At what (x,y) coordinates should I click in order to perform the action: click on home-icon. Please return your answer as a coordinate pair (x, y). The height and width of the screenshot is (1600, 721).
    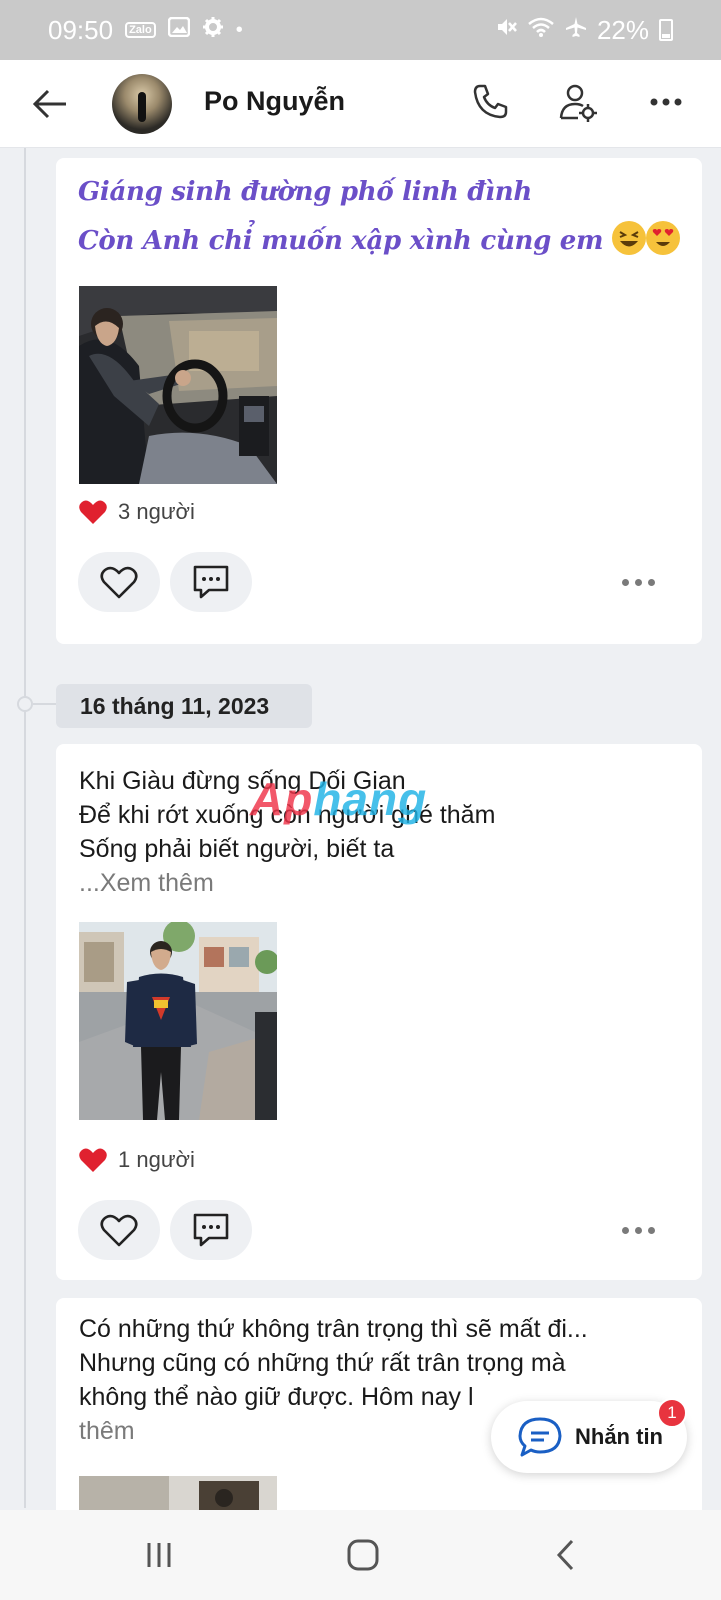
    Looking at the image, I should click on (363, 1555).